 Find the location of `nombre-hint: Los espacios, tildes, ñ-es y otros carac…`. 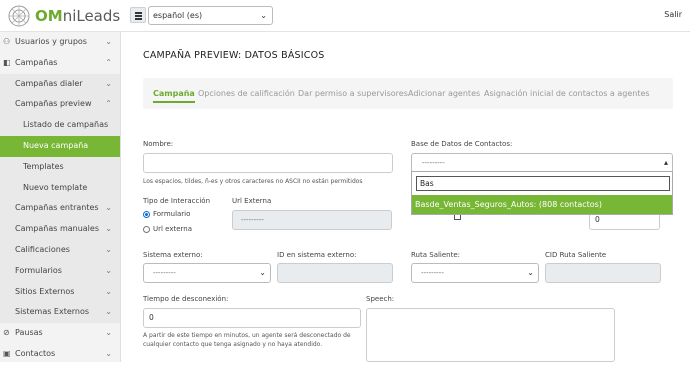

nombre-hint: Los espacios, tildes, ñ-es y otros carac… is located at coordinates (253, 181).